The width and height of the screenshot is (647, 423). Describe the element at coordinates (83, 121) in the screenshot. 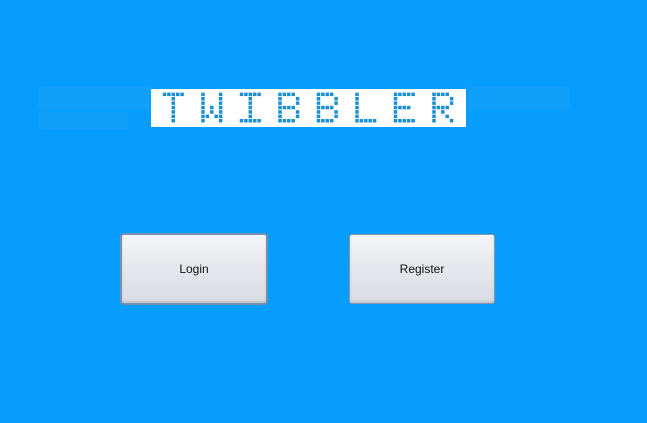

I see `background-decoration-left-lower` at that location.